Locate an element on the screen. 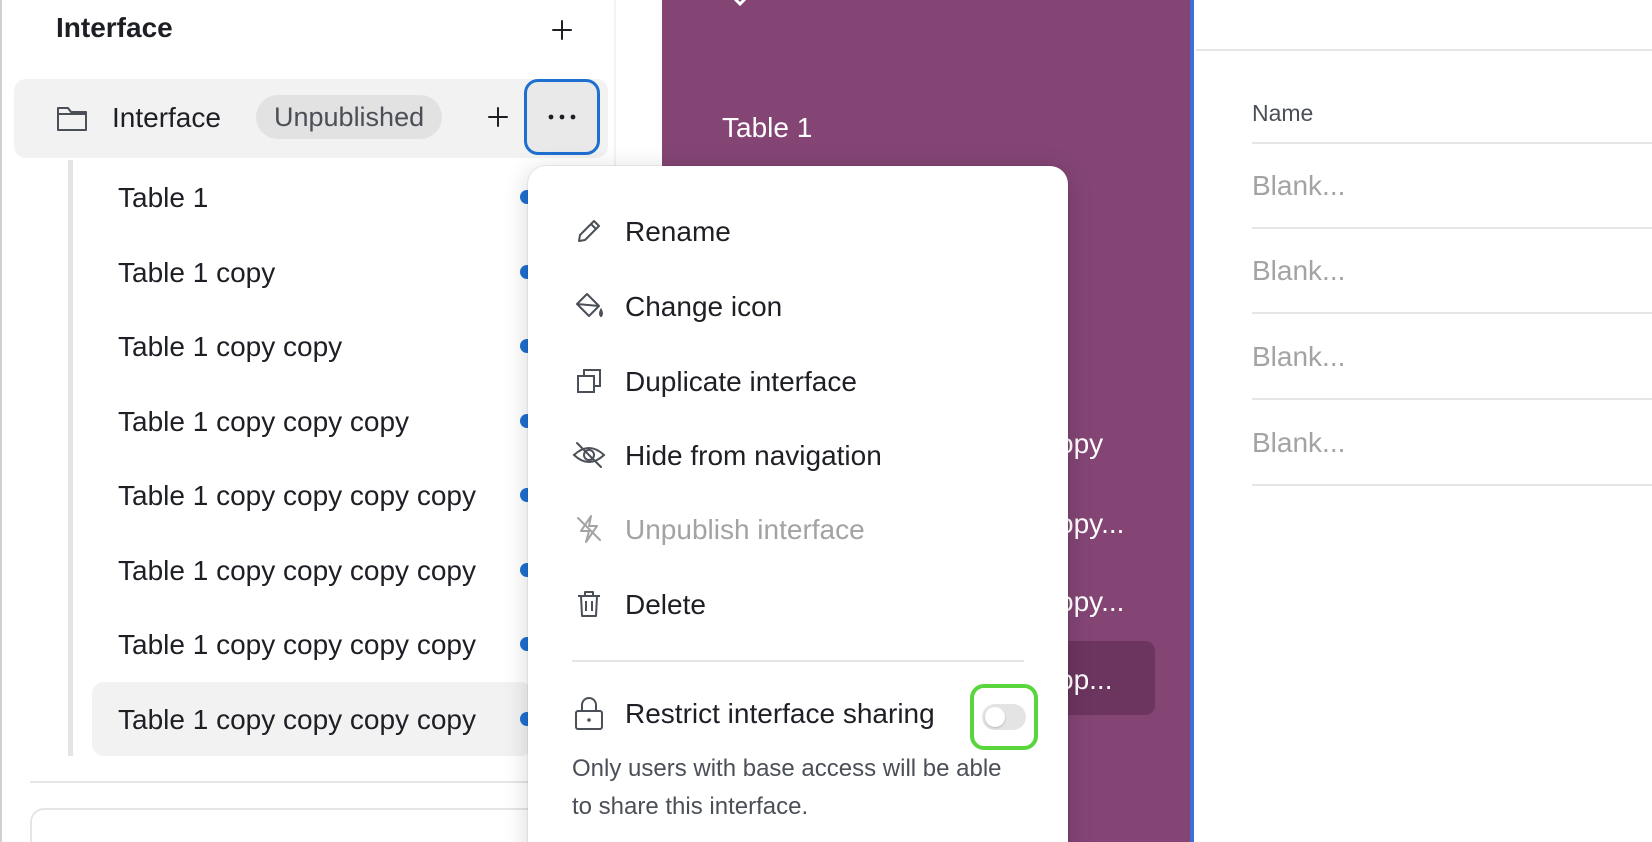 The image size is (1652, 842). table-item-label: Table 1 copy copy is located at coordinates (230, 346).